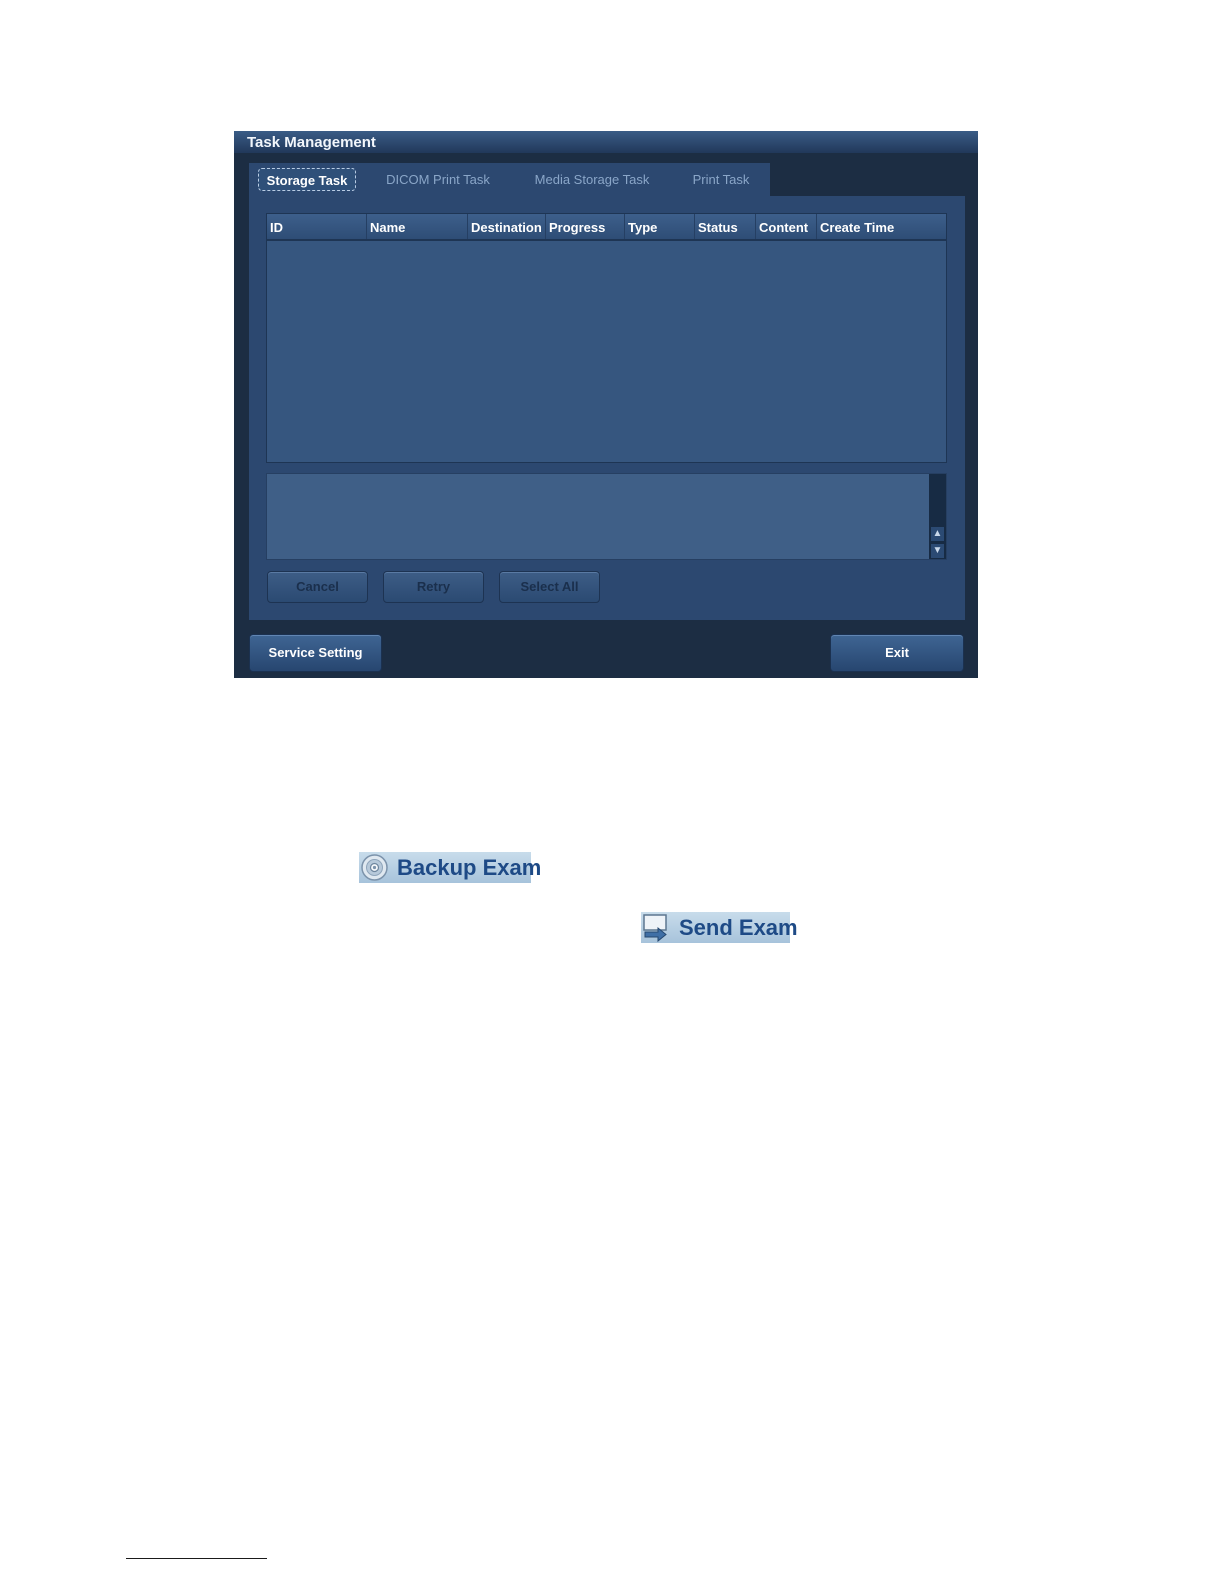 This screenshot has height=1584, width=1224. What do you see at coordinates (317, 226) in the screenshot?
I see `column-header-id: ID` at bounding box center [317, 226].